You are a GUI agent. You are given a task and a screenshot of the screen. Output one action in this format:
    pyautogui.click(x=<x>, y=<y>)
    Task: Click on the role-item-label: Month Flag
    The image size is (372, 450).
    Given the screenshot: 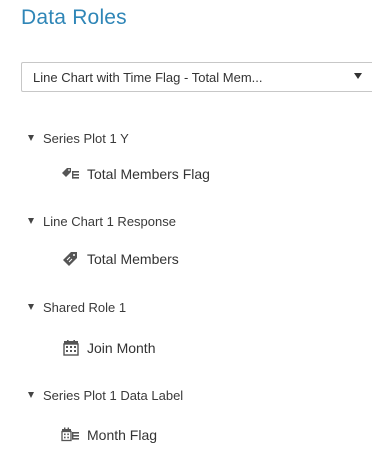 What is the action you would take?
    pyautogui.click(x=122, y=435)
    